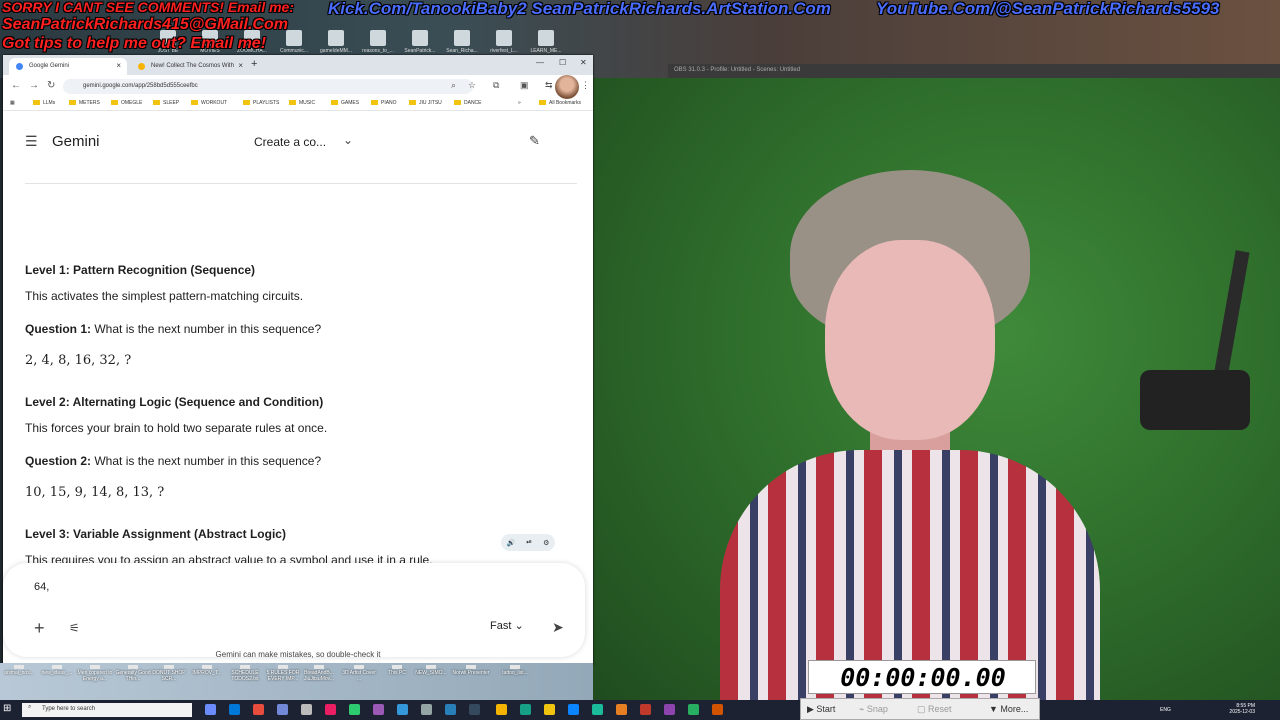  Describe the element at coordinates (34, 85) in the screenshot. I see `forward-icon: →` at that location.